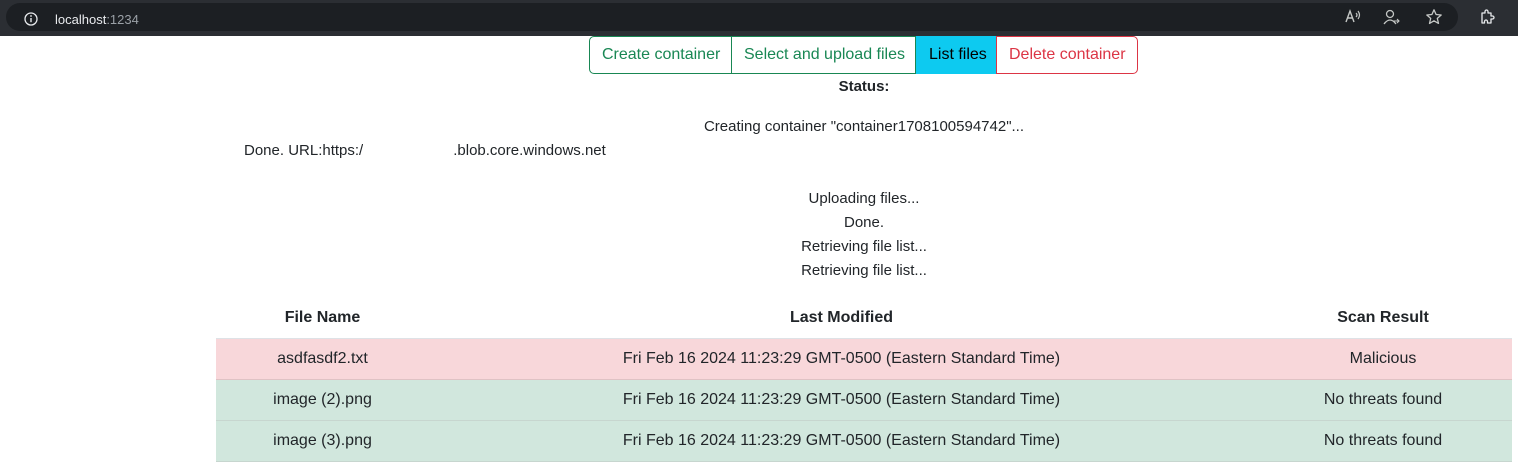 This screenshot has width=1518, height=468. I want to click on create-container-button: Create container, so click(660, 55).